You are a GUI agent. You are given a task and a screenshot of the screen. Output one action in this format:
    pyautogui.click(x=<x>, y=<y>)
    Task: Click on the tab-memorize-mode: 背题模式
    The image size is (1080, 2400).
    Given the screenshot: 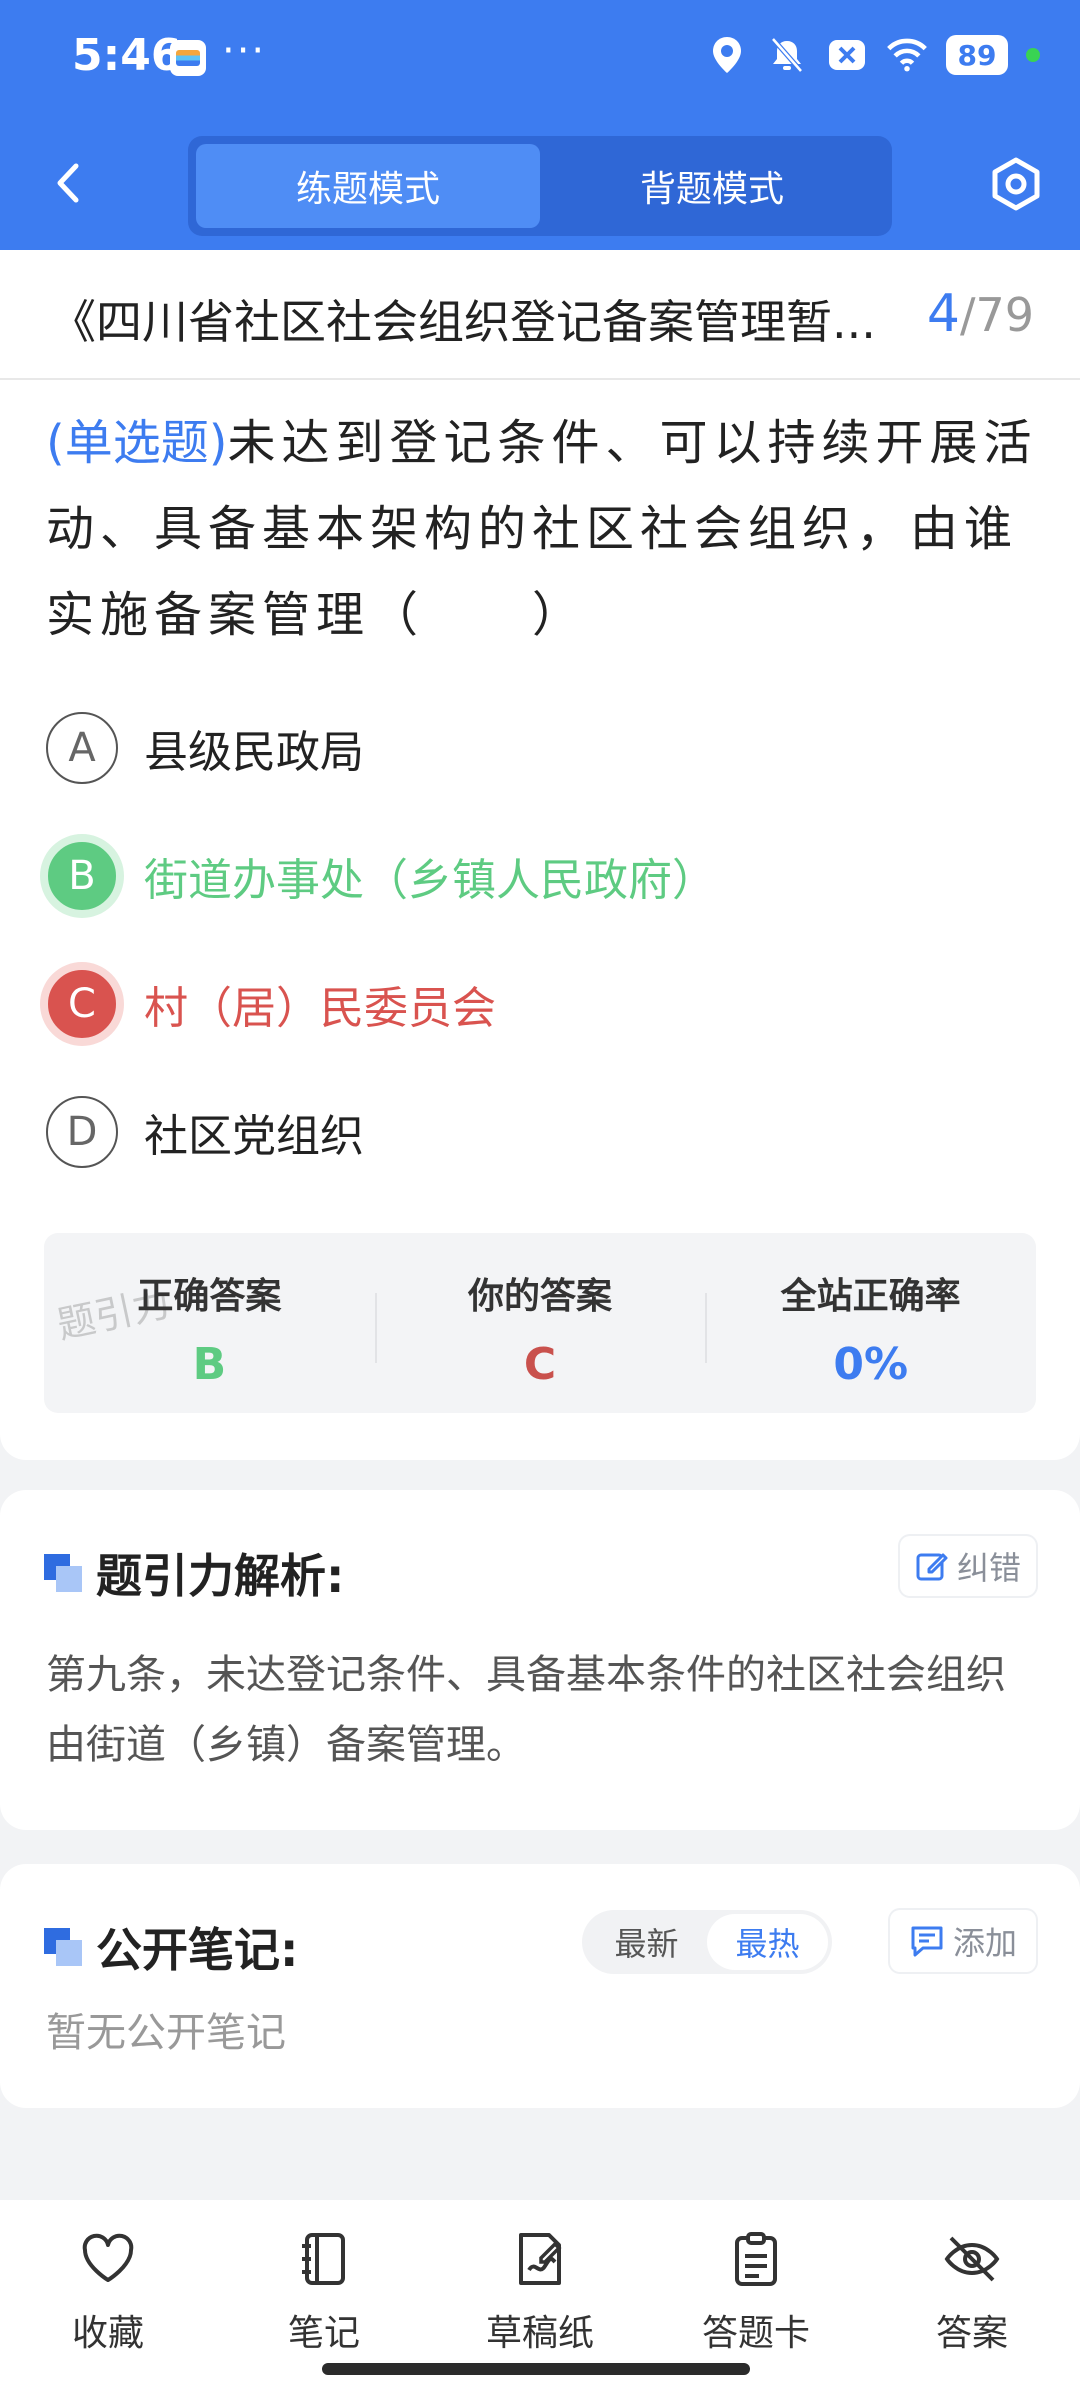 What is the action you would take?
    pyautogui.click(x=712, y=186)
    